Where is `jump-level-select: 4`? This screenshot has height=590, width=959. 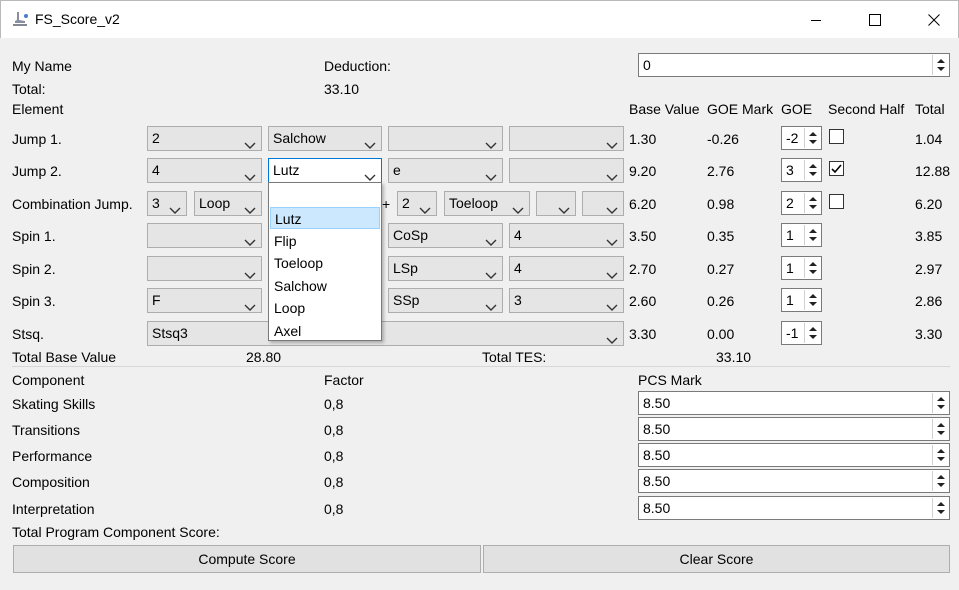 jump-level-select: 4 is located at coordinates (204, 170).